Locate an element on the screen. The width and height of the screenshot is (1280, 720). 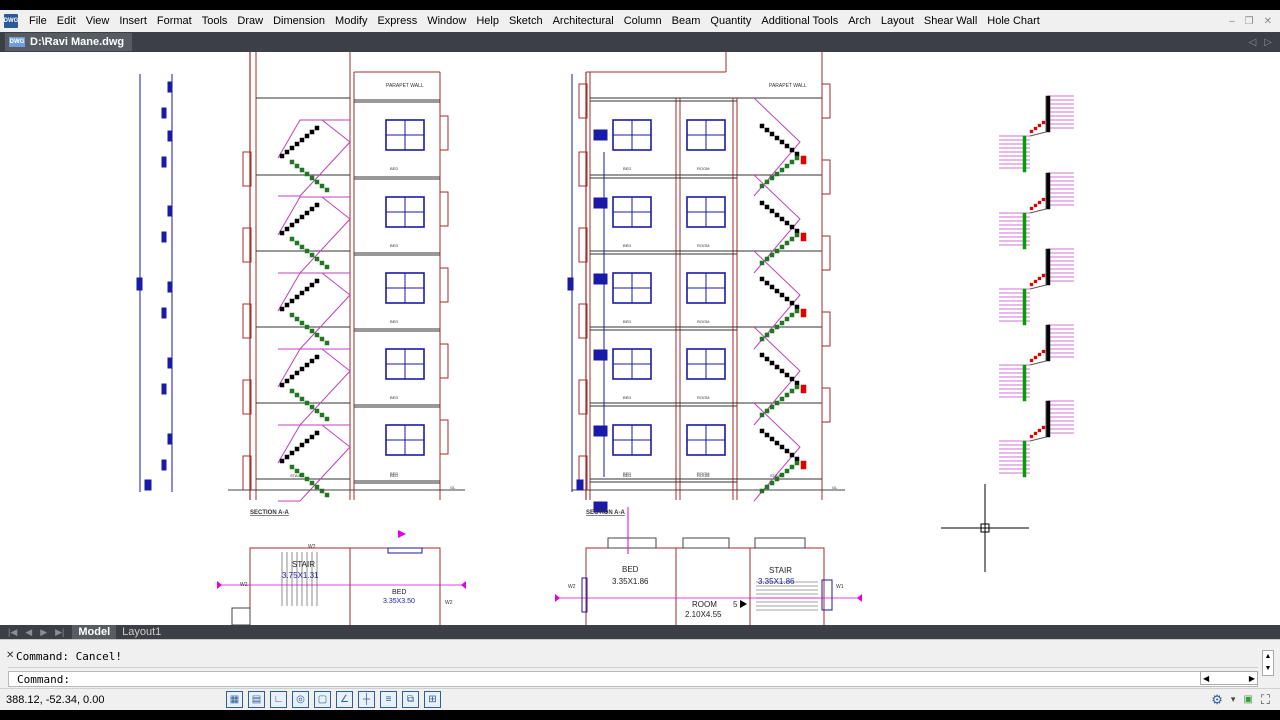
menu-insert: Insert is located at coordinates (133, 21).